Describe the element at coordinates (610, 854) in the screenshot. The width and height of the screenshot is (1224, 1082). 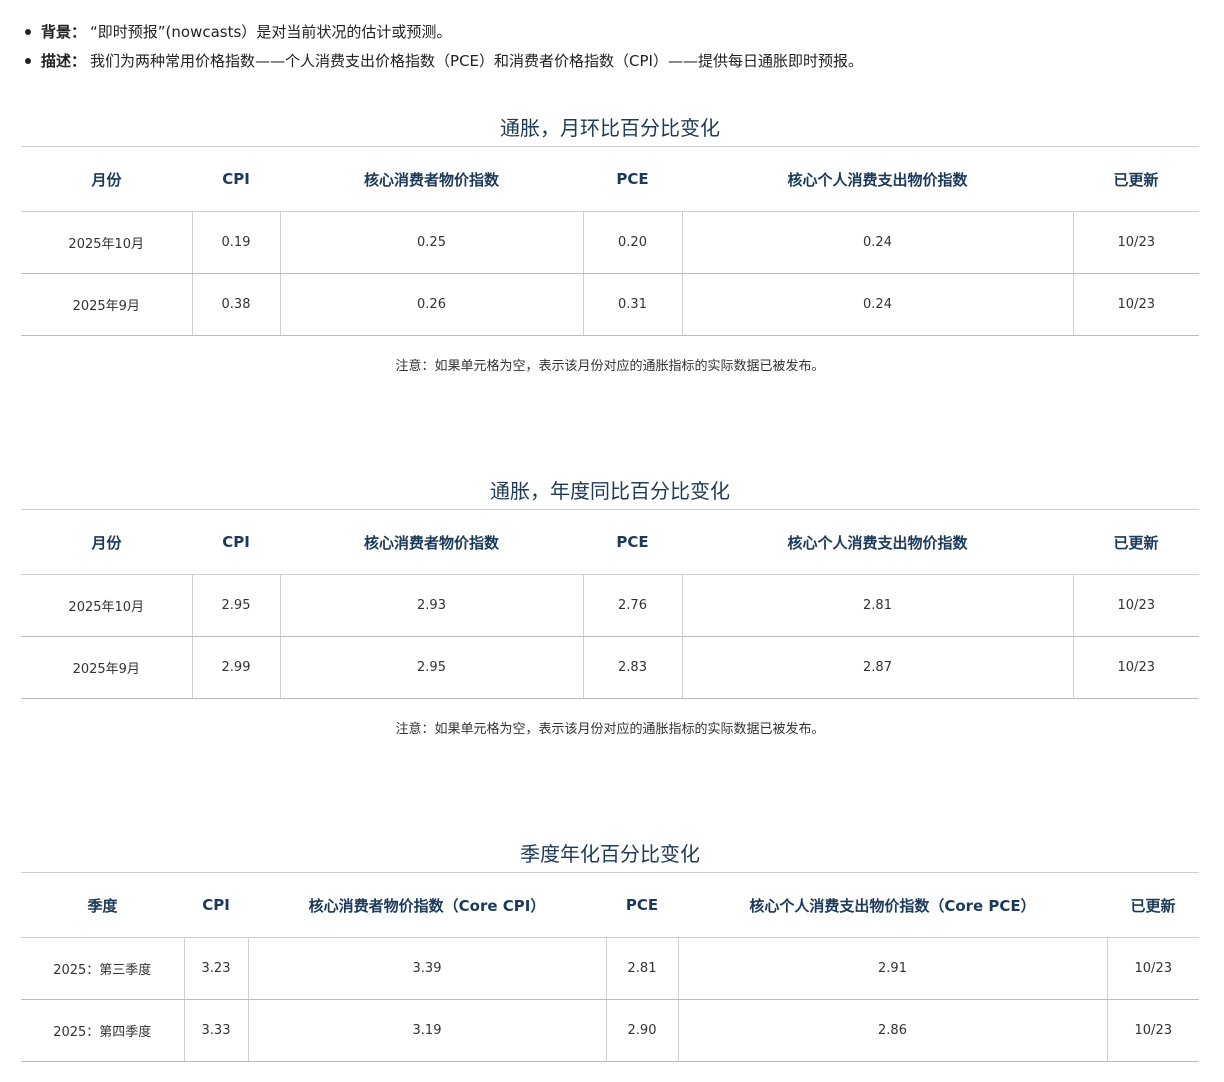
I see `table-title: 季度年化百分比变化` at that location.